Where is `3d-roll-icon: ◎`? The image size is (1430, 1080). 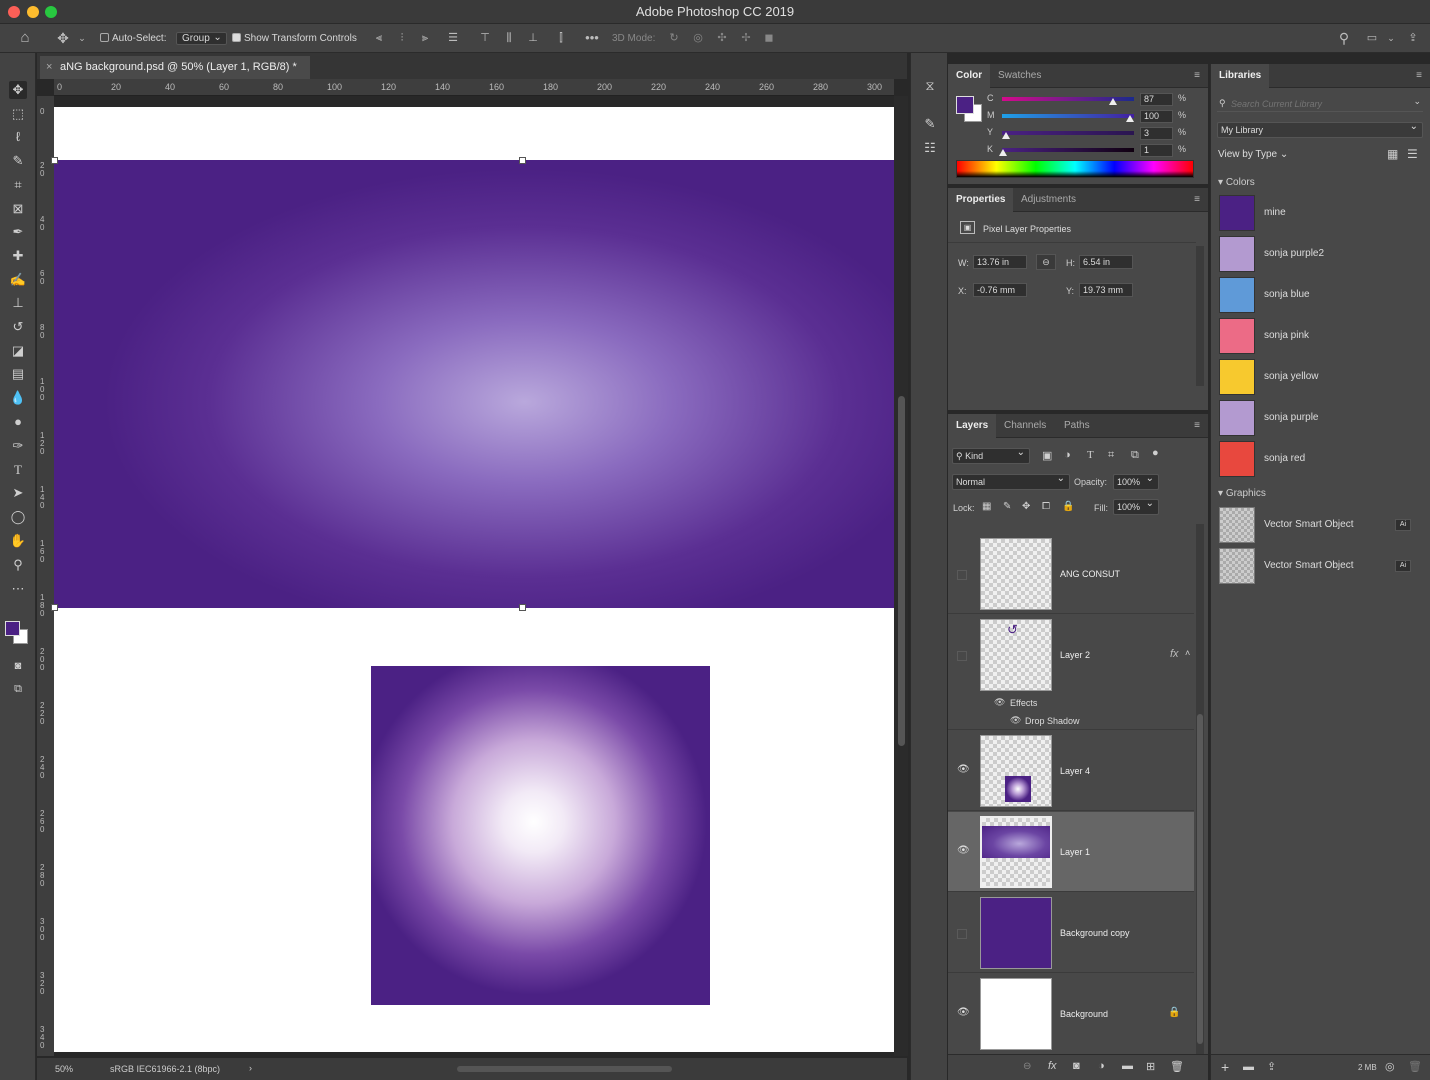 3d-roll-icon: ◎ is located at coordinates (698, 38).